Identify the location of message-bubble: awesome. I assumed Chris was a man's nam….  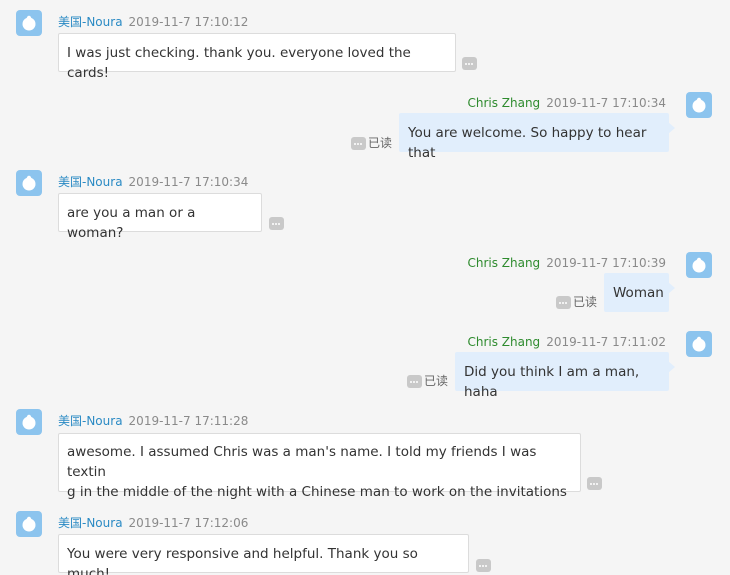
(319, 466).